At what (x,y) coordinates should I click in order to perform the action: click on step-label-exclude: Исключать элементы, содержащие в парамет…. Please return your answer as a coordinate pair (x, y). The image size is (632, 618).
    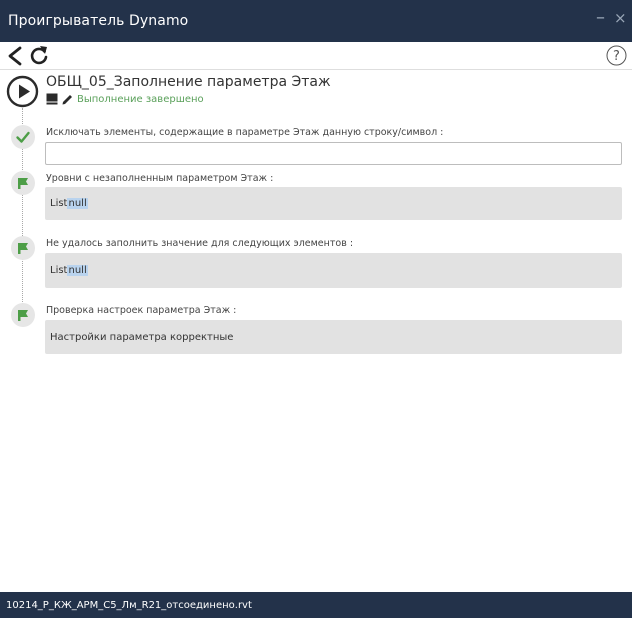
    Looking at the image, I should click on (245, 132).